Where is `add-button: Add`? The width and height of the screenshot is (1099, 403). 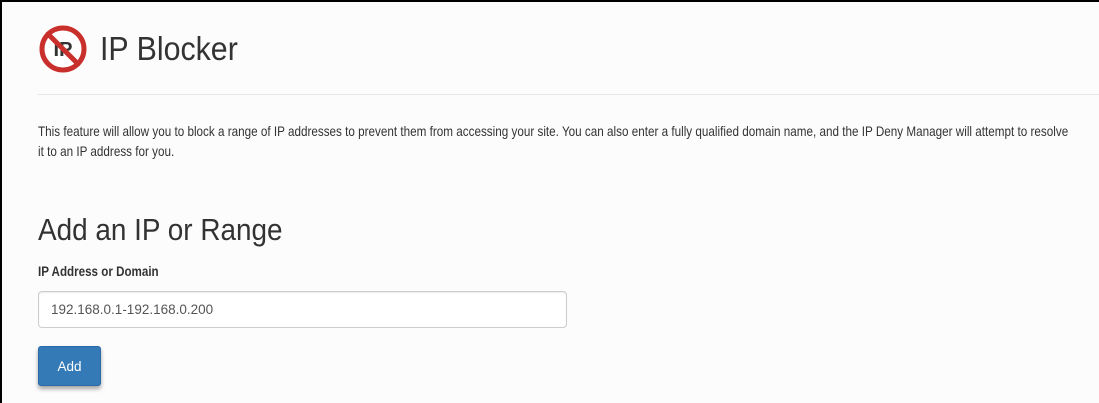 add-button: Add is located at coordinates (69, 366).